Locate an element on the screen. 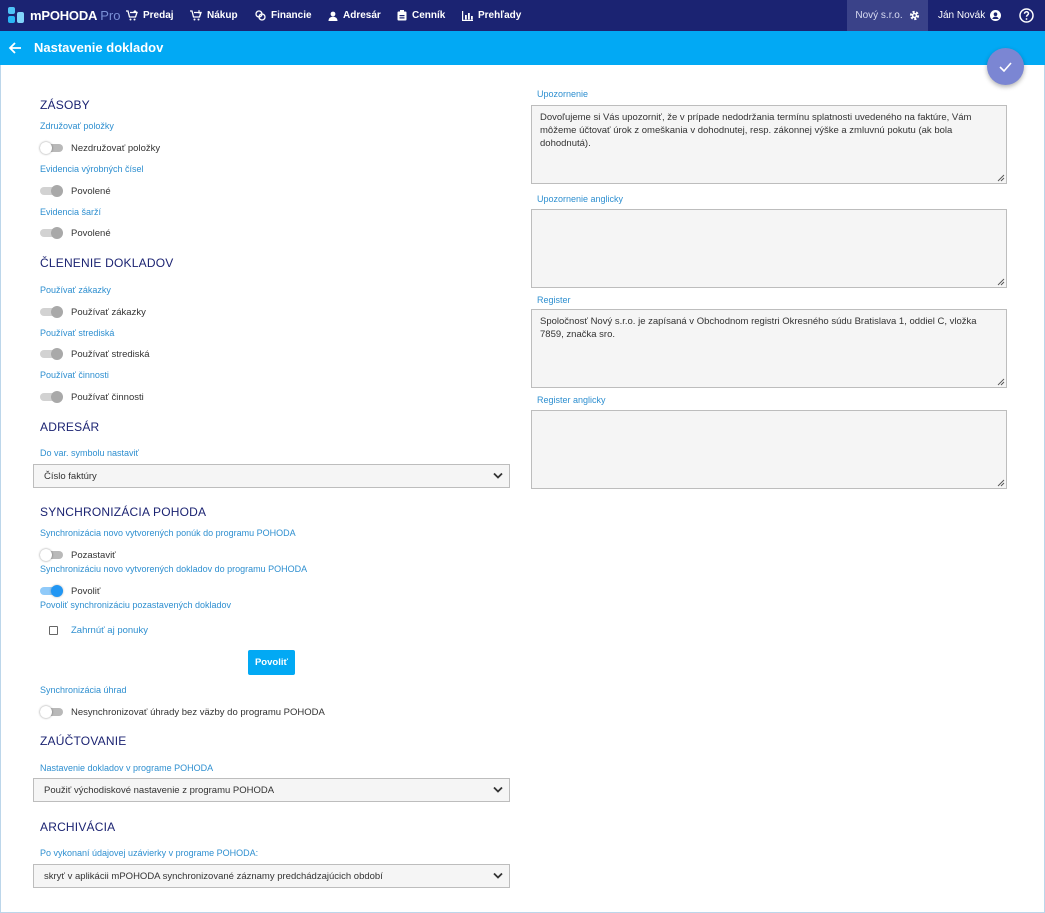 This screenshot has width=1045, height=913. register-en-textarea is located at coordinates (769, 449).